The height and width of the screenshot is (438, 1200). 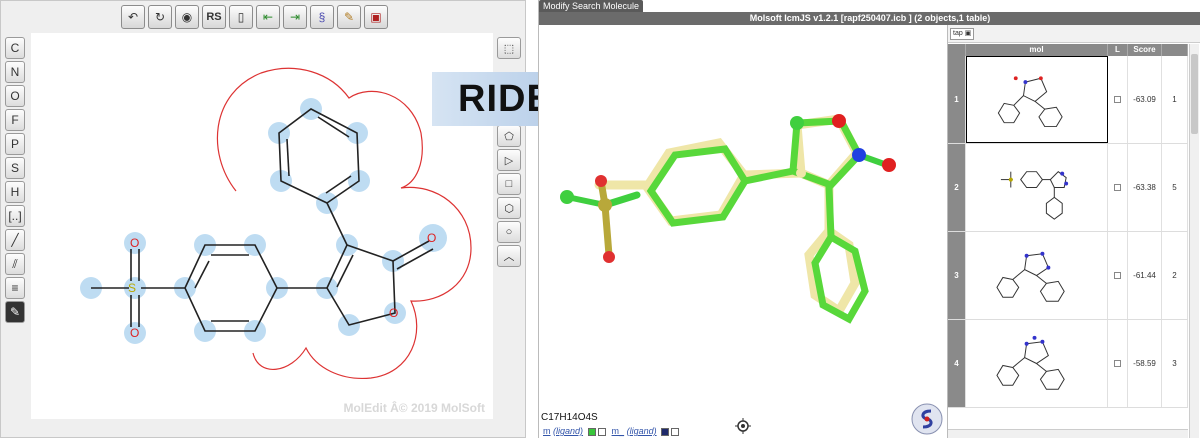 What do you see at coordinates (134, 243) in the screenshot?
I see `oxygen-label-1: O` at bounding box center [134, 243].